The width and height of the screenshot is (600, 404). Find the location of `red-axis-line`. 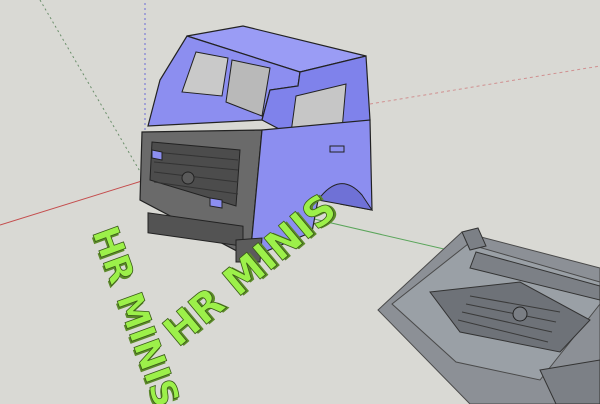

red-axis-line is located at coordinates (73, 202).